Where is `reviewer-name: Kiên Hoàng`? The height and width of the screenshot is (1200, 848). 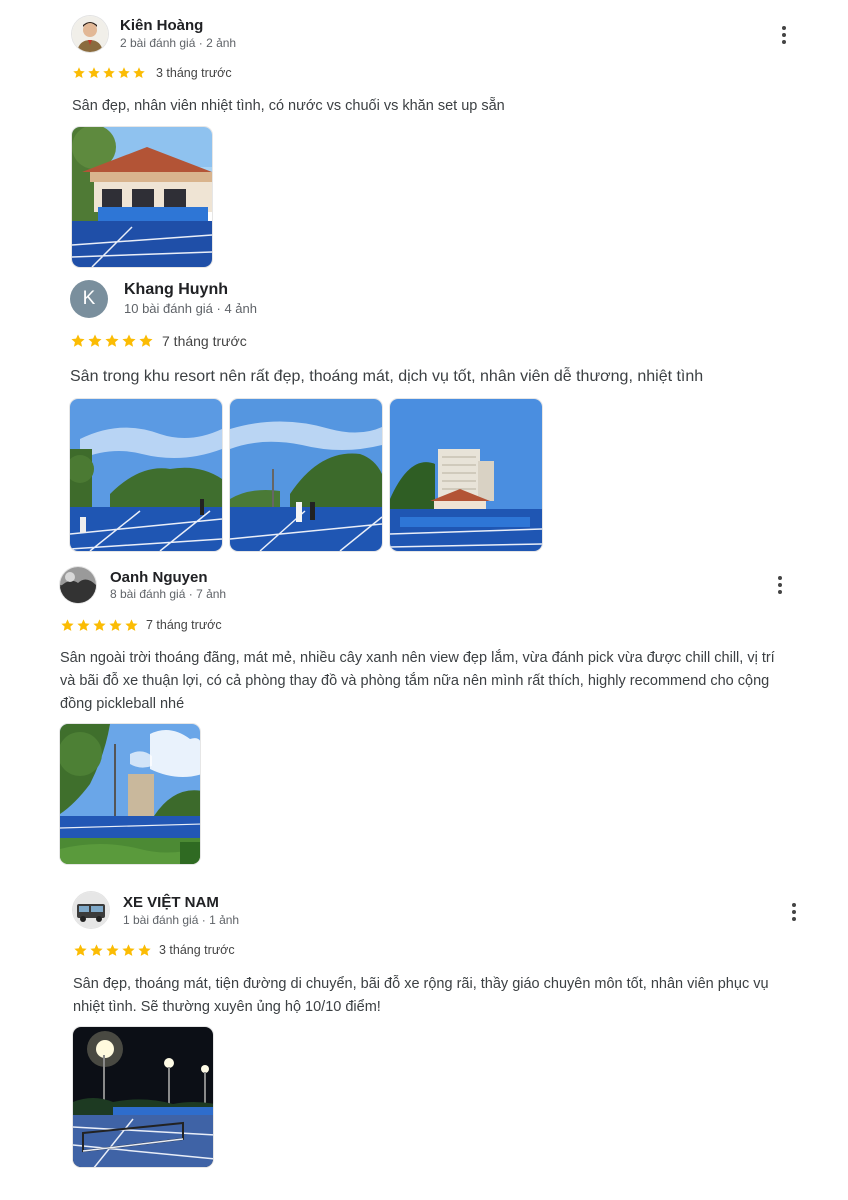 reviewer-name: Kiên Hoàng is located at coordinates (161, 25).